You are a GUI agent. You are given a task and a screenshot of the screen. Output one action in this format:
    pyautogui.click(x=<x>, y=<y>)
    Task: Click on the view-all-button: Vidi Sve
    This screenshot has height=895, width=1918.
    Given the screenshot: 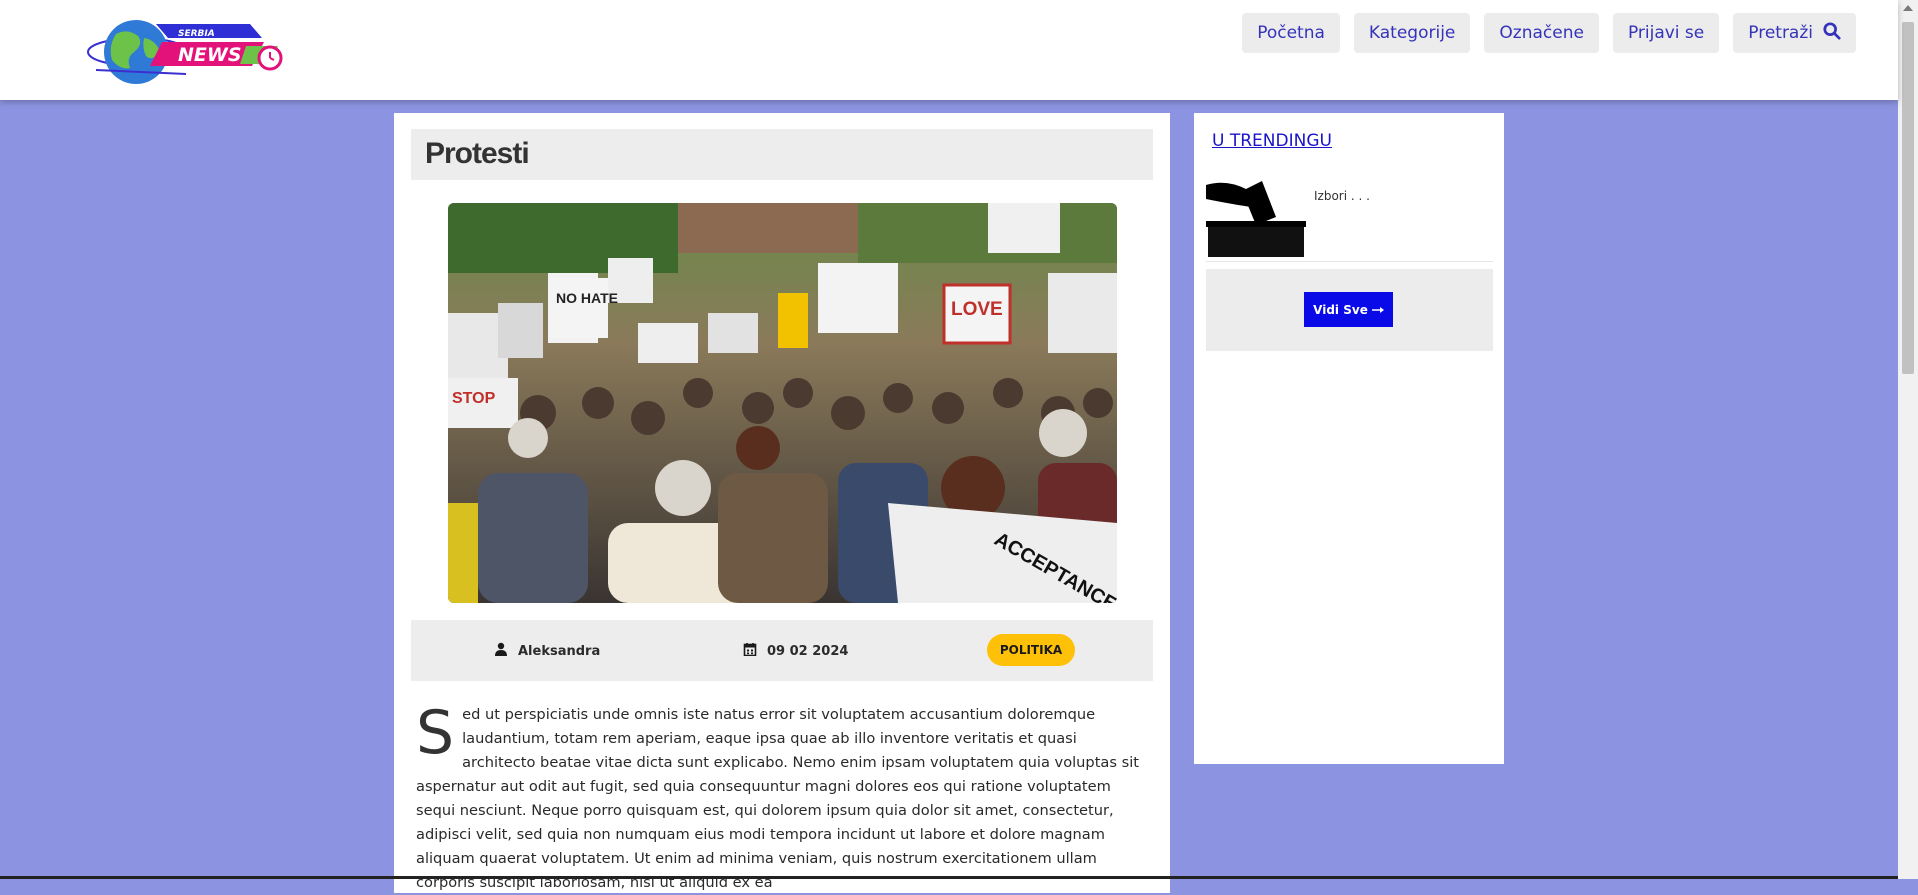 What is the action you would take?
    pyautogui.click(x=1348, y=309)
    